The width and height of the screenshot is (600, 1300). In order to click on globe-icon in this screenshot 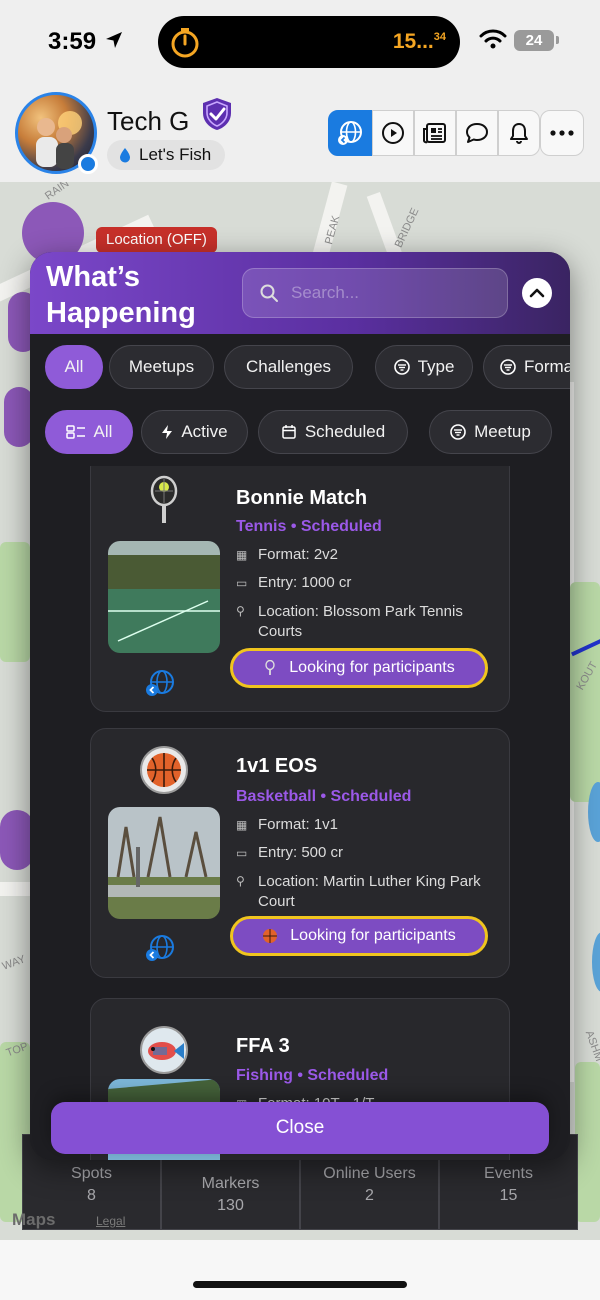, I will do `click(350, 133)`.